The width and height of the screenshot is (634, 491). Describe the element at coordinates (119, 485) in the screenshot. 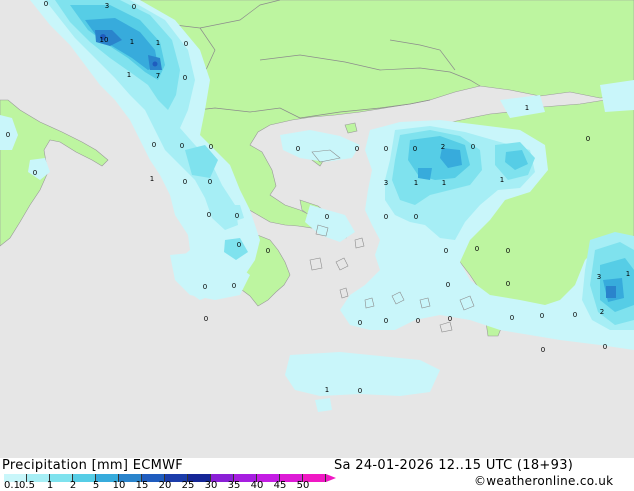

I see `legend-tick-label: 10` at that location.